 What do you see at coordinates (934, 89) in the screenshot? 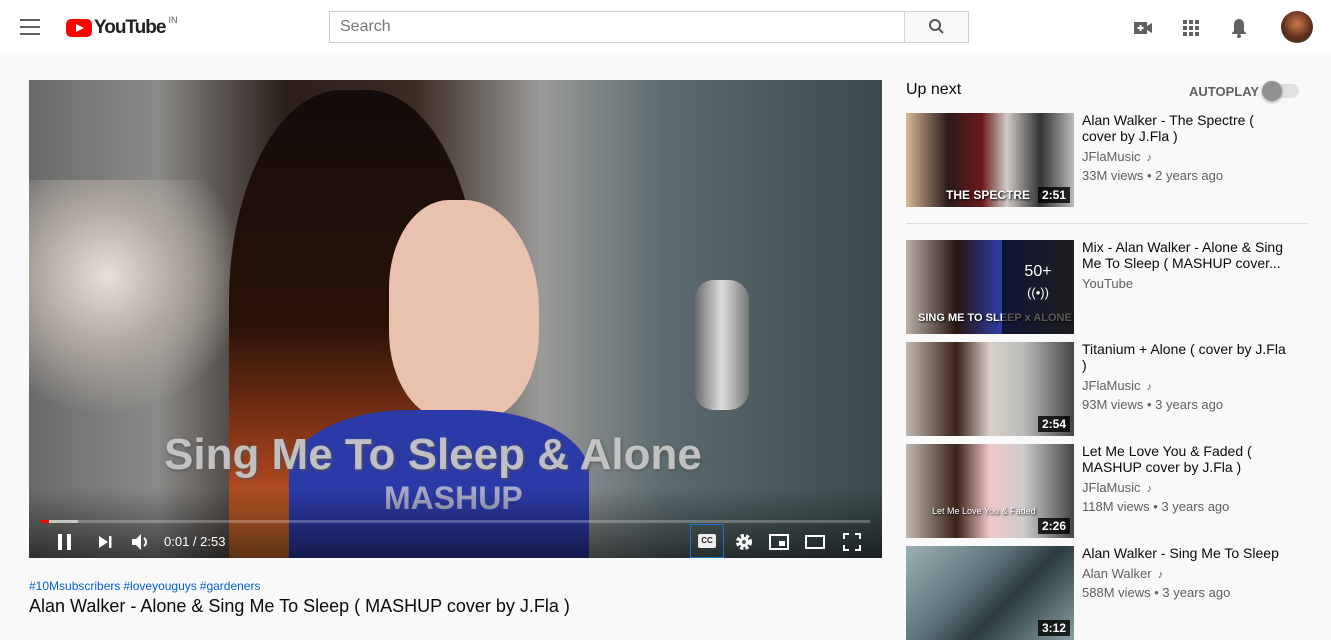
I see `up-next-heading: Up next` at bounding box center [934, 89].